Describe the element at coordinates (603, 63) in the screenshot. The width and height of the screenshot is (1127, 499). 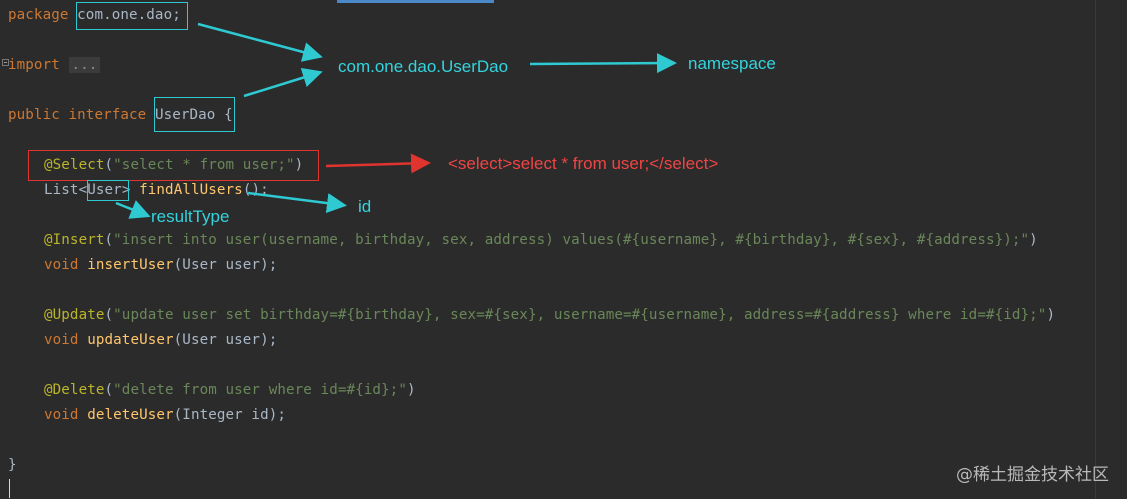
I see `arrow-to-namespace-label` at that location.